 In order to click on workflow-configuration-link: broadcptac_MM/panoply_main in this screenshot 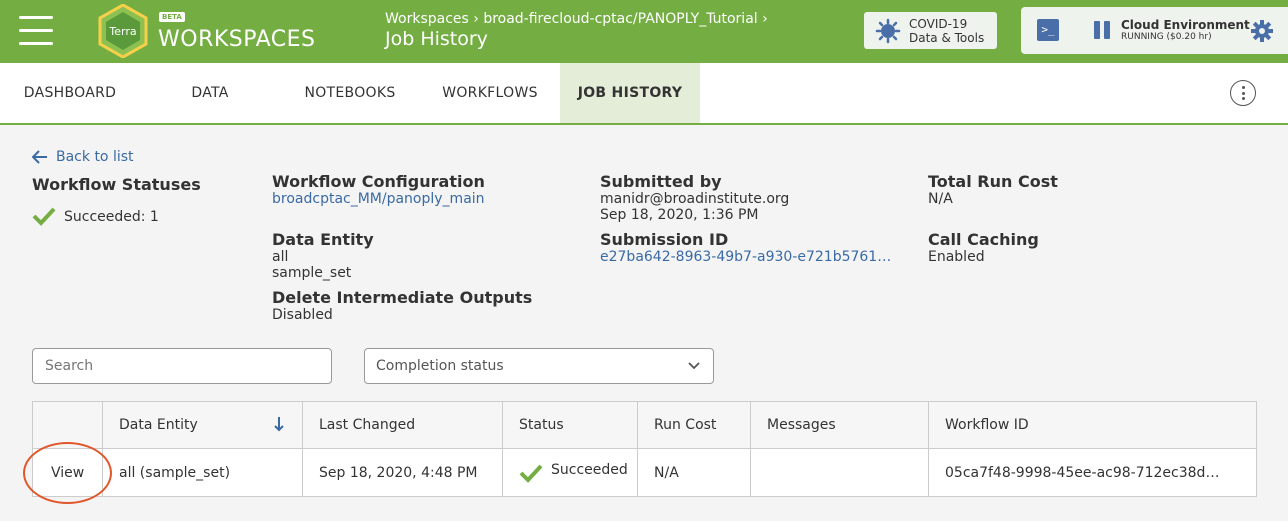, I will do `click(378, 199)`.